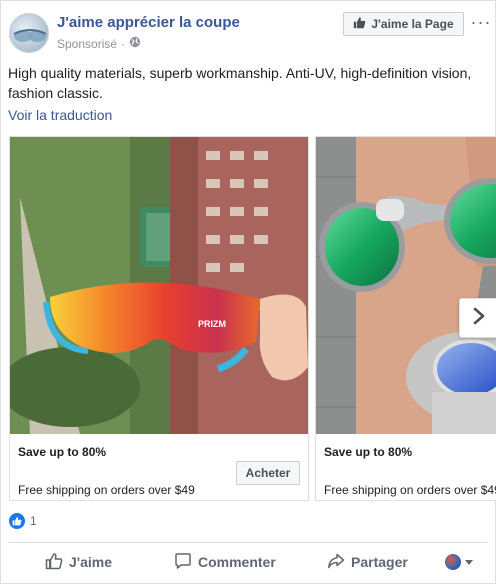 The width and height of the screenshot is (496, 584). What do you see at coordinates (359, 24) in the screenshot?
I see `thumbs-up-icon` at bounding box center [359, 24].